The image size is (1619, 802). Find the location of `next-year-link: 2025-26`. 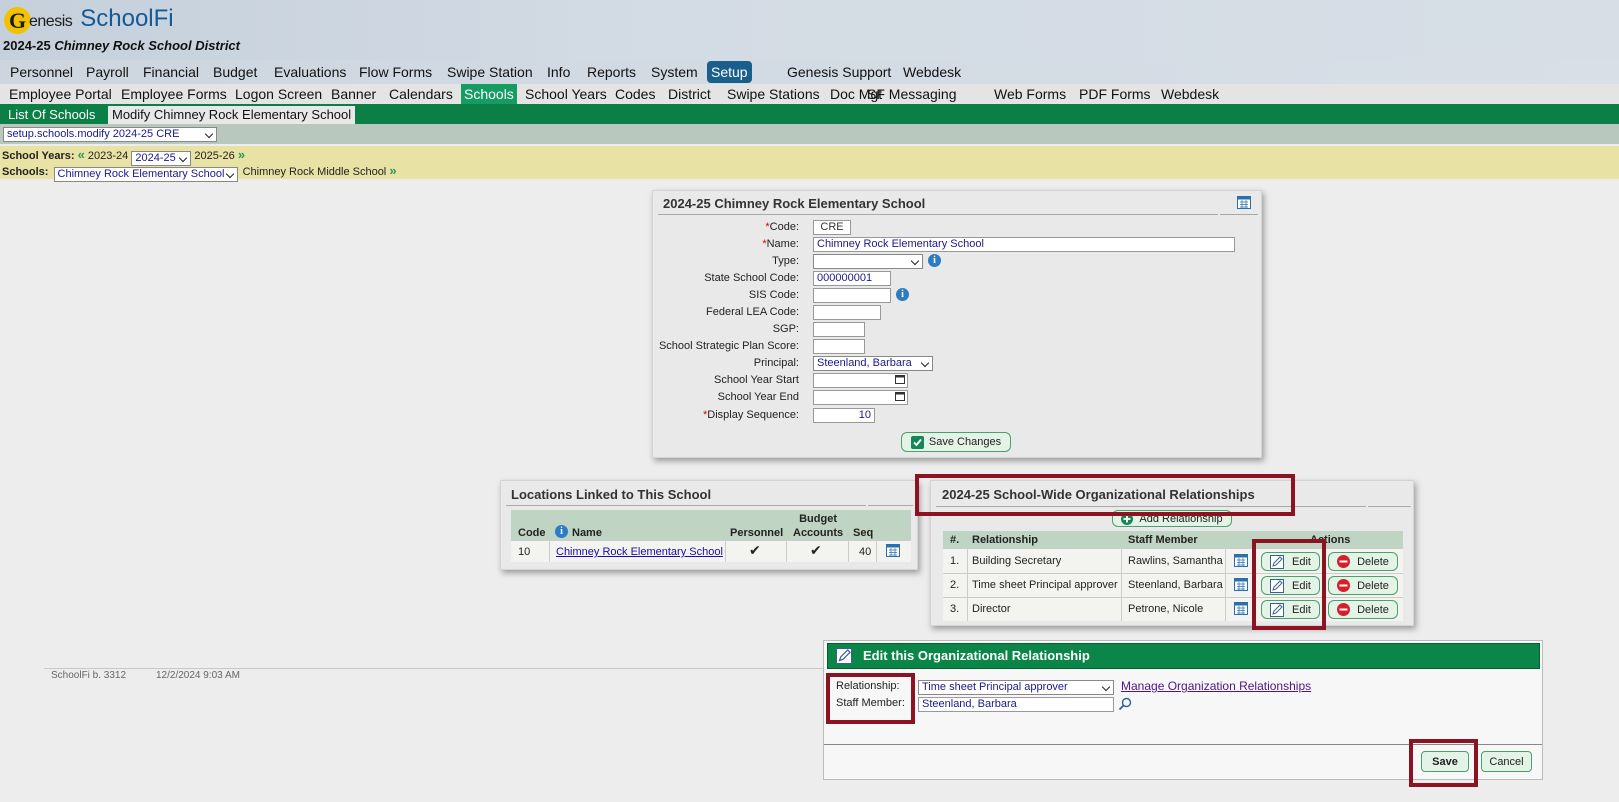

next-year-link: 2025-26 is located at coordinates (214, 156).